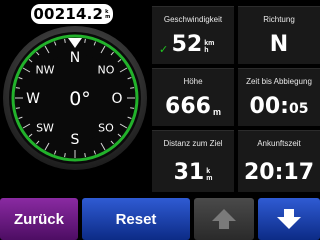 This screenshot has width=320, height=240. I want to click on field-speed-label: Geschwindigkeit, so click(193, 19).